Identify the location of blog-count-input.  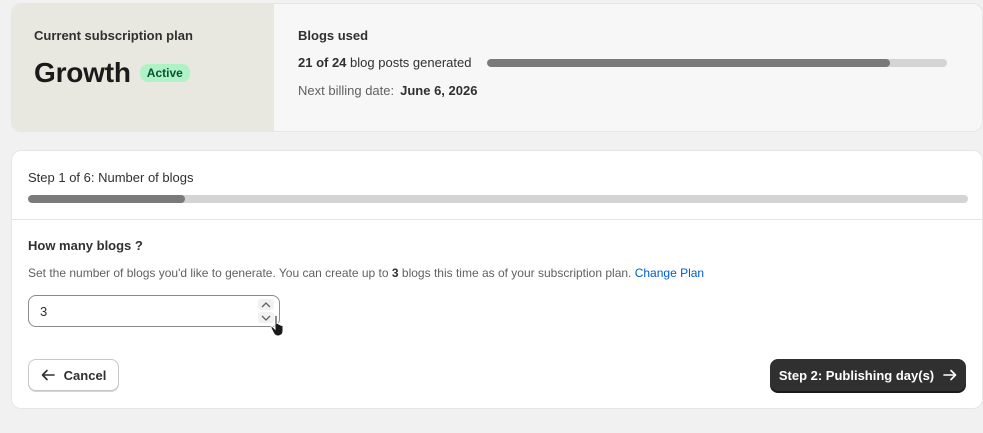
(134, 311).